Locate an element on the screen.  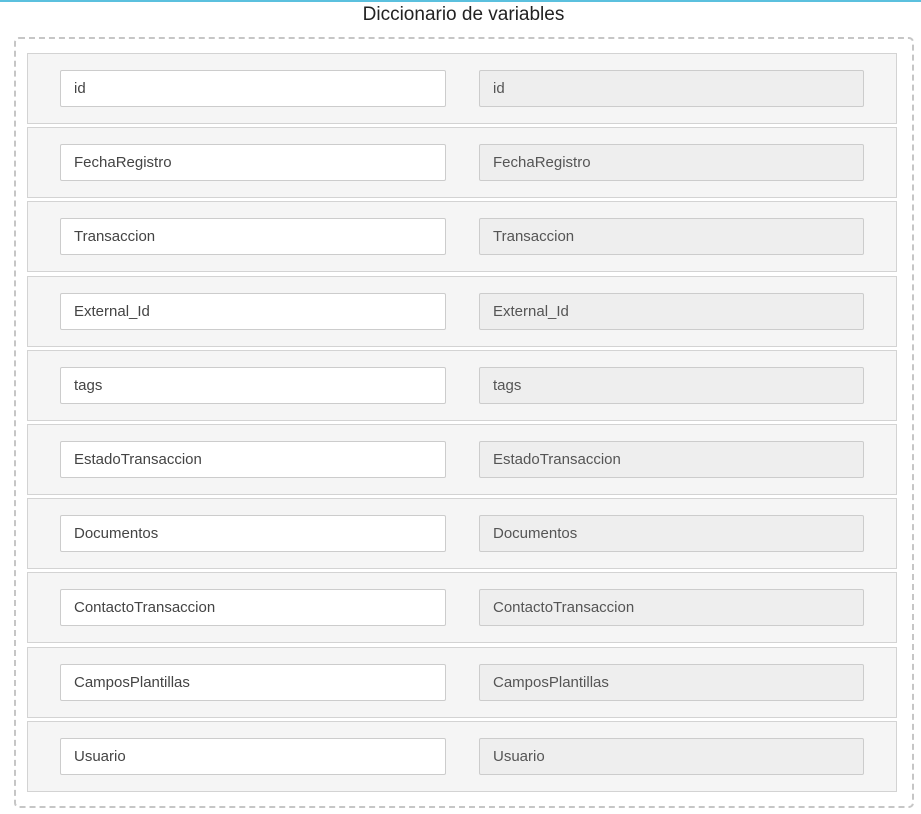
variable-row-tags is located at coordinates (462, 385).